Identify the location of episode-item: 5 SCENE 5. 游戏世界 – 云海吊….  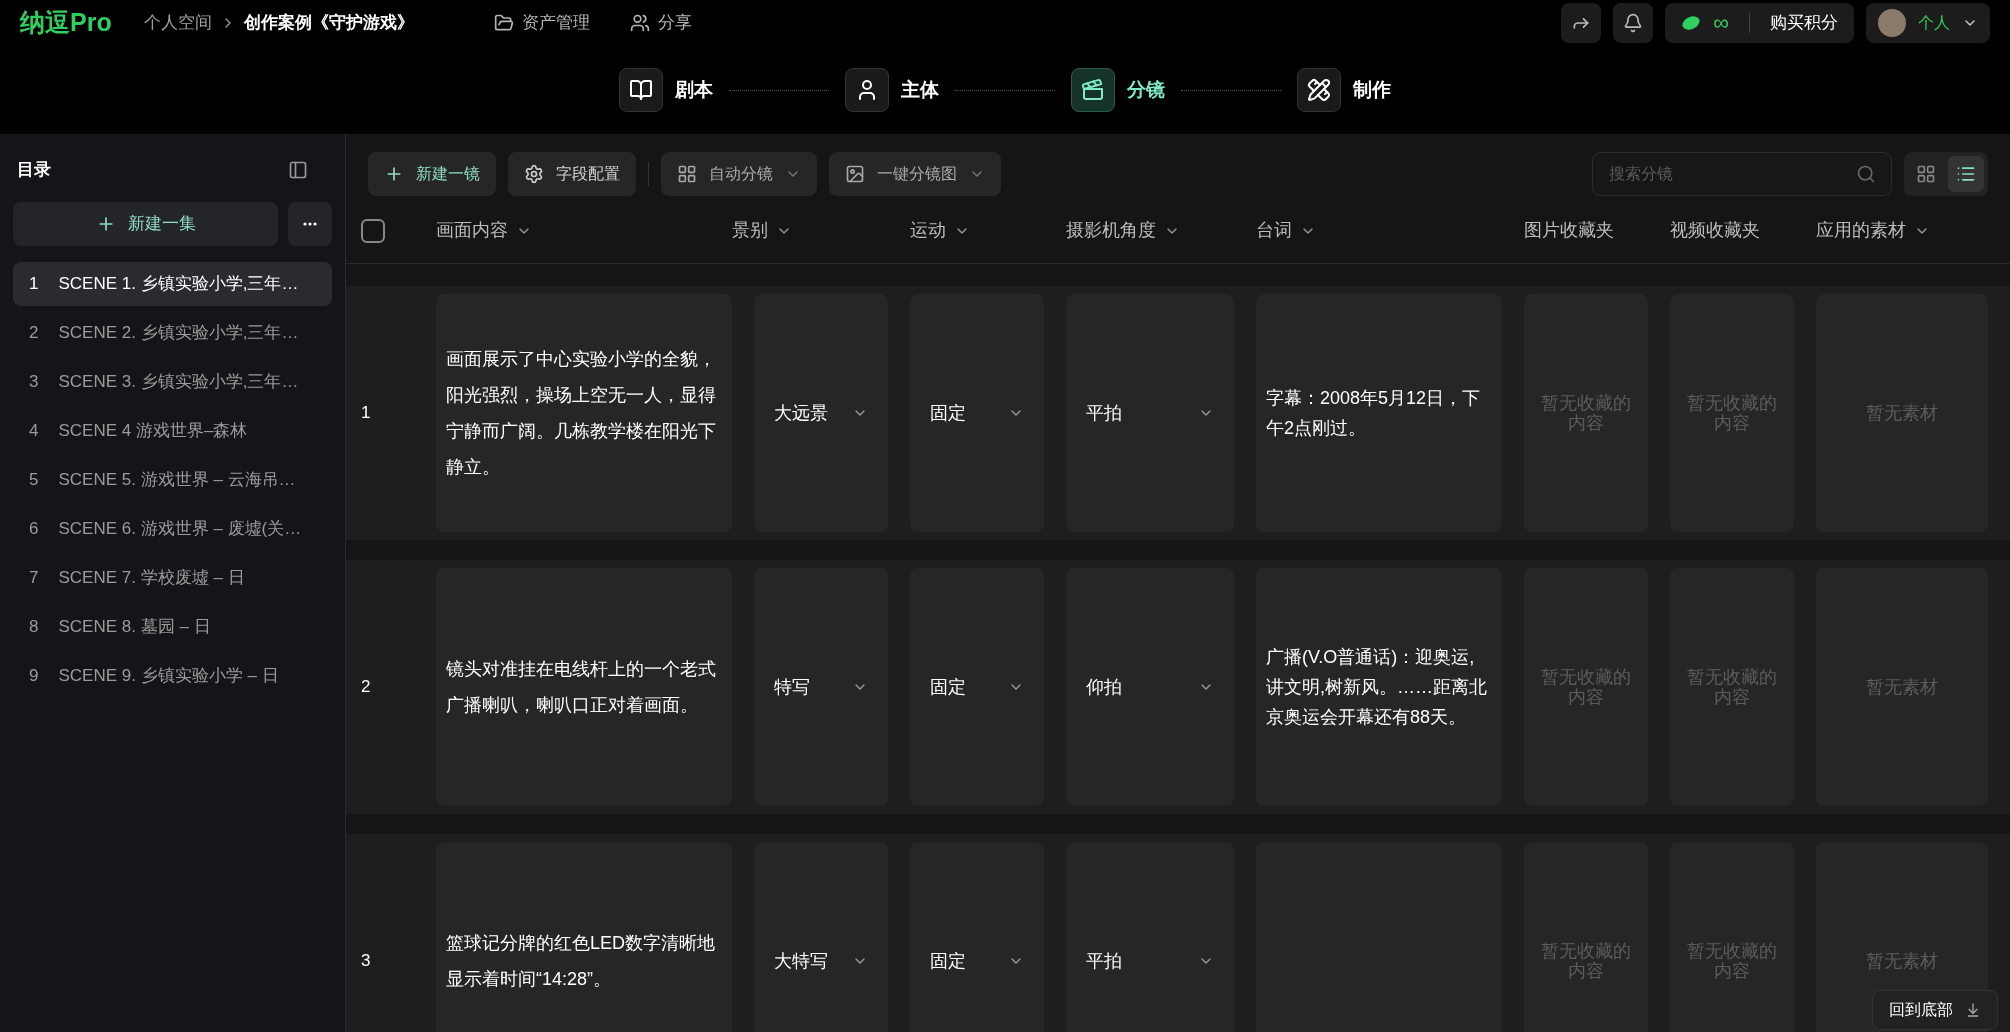
(172, 480).